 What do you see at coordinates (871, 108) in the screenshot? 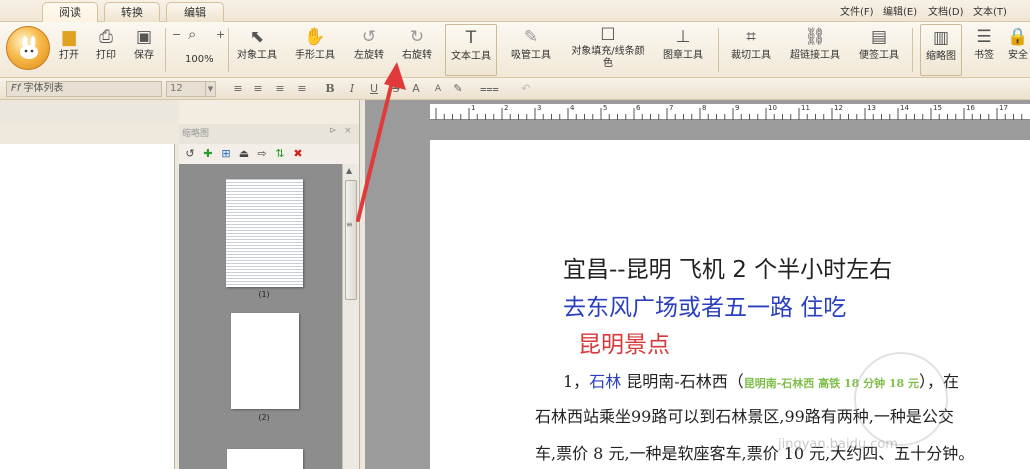
I see `ruler-number: 13` at bounding box center [871, 108].